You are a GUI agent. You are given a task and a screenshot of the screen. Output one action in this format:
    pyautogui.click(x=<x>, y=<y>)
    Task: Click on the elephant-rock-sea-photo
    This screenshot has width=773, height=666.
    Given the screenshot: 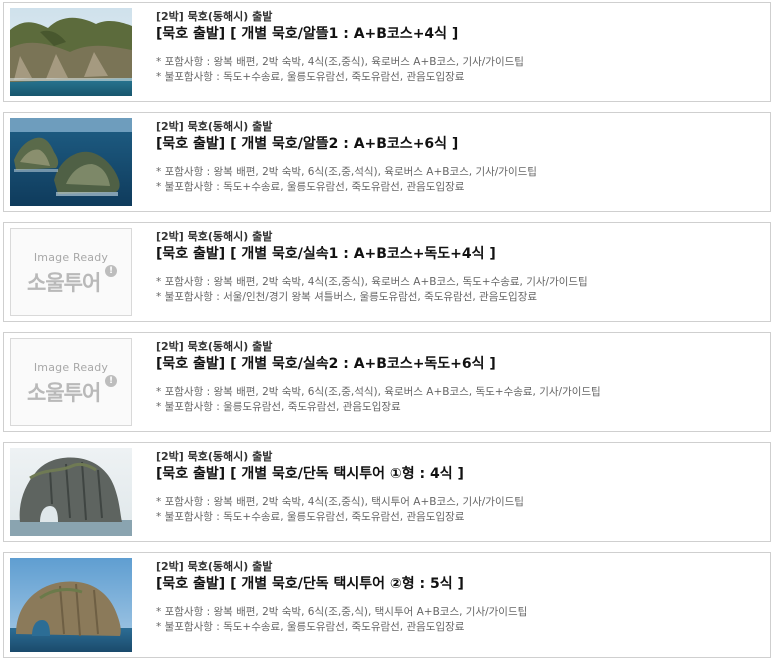 What is the action you would take?
    pyautogui.click(x=71, y=605)
    